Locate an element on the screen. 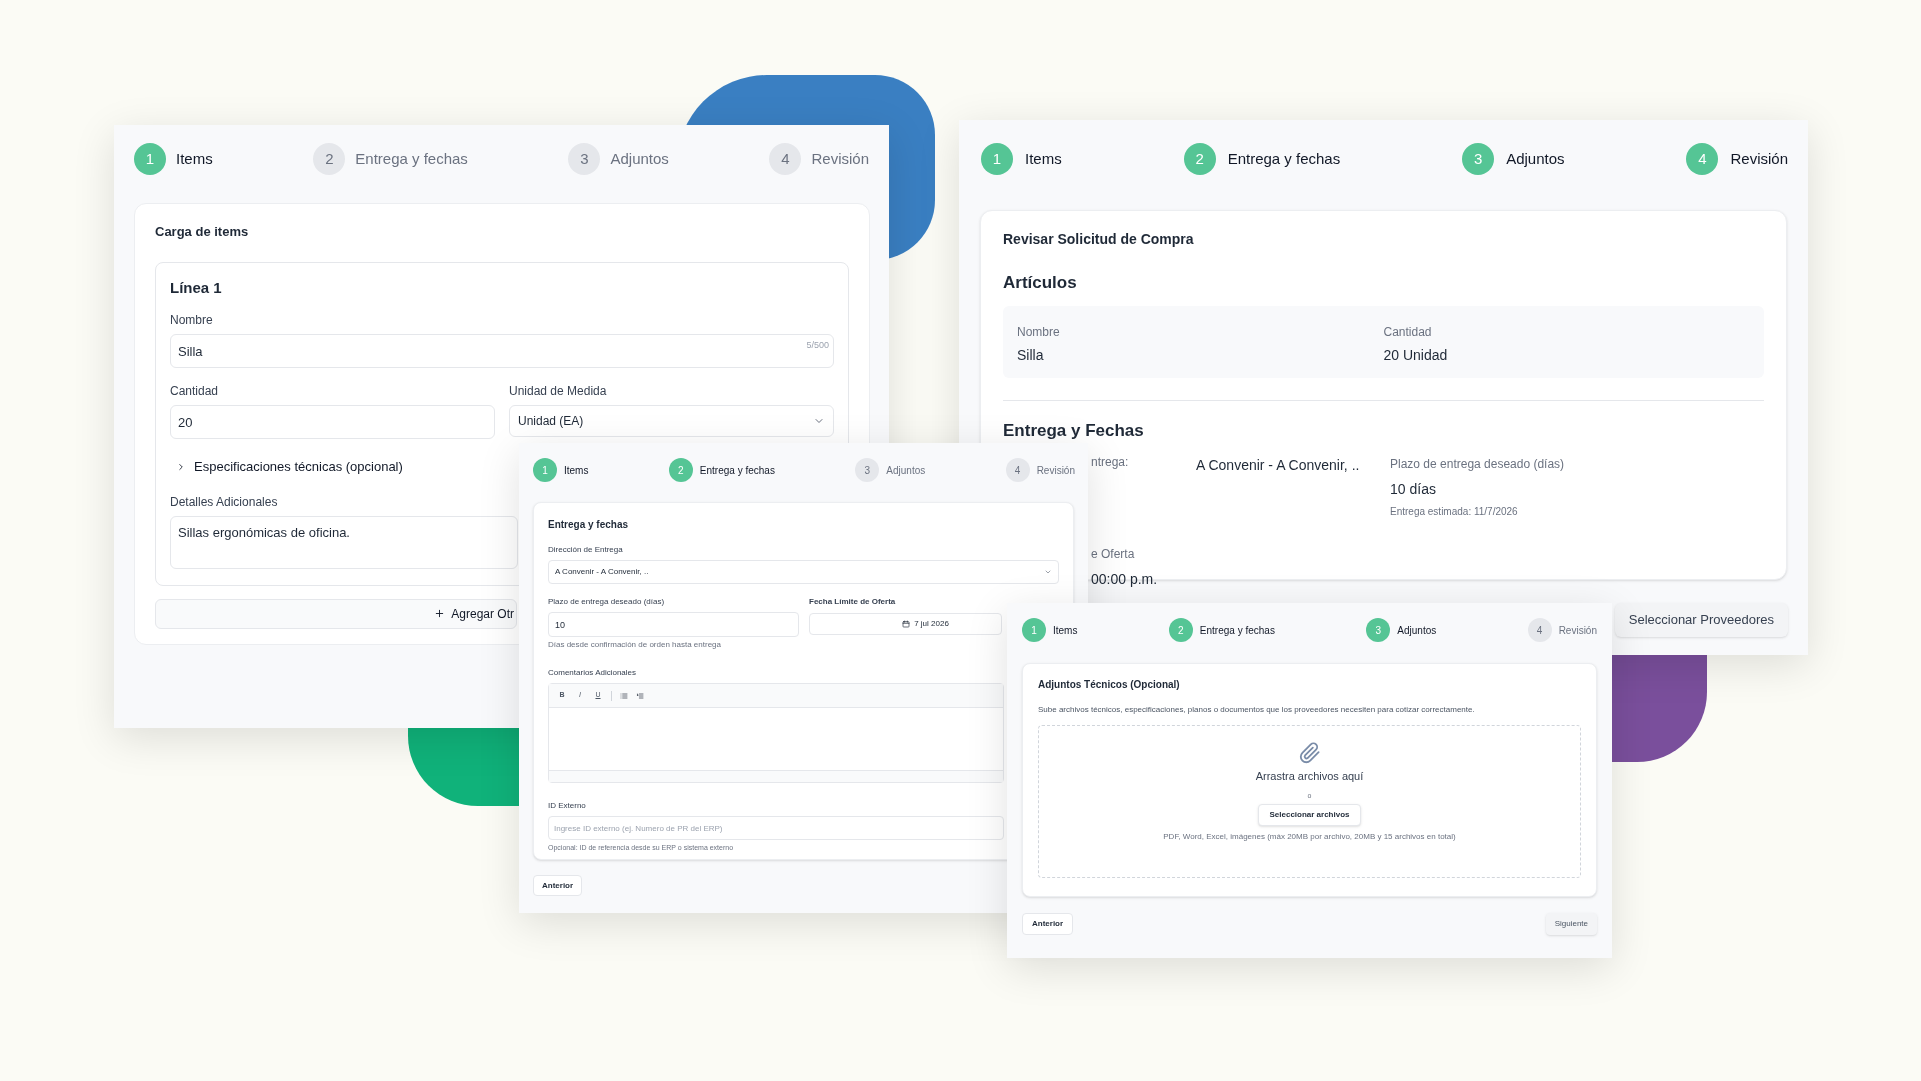  detail-value: 10 días is located at coordinates (1413, 489).